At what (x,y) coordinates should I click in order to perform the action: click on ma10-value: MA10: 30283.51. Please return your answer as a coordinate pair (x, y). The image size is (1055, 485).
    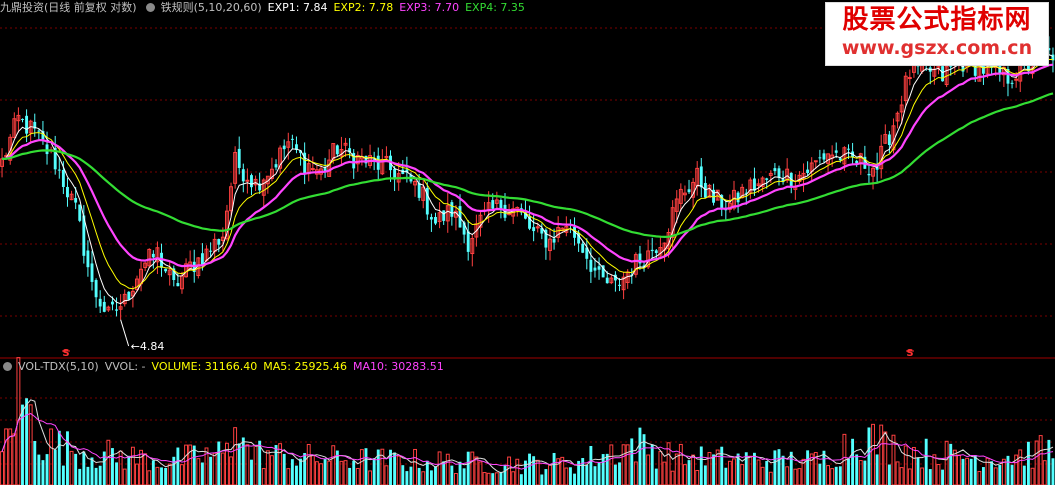
    Looking at the image, I should click on (398, 366).